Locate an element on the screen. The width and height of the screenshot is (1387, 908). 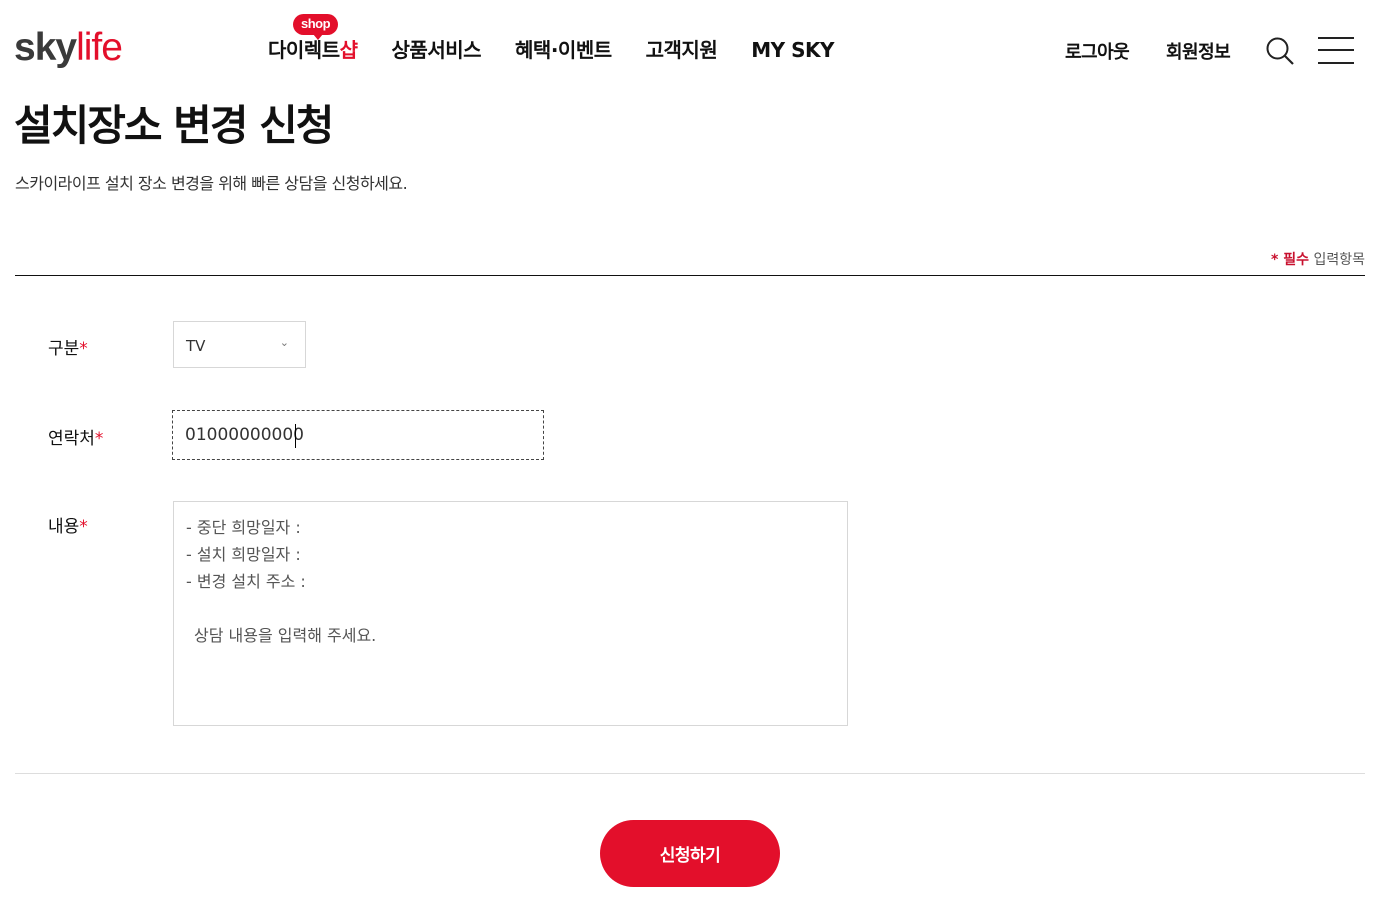
page-description: 스카이라이프 설치 장소 변경을 위해 빠른 상담을 신청하세요. is located at coordinates (211, 183).